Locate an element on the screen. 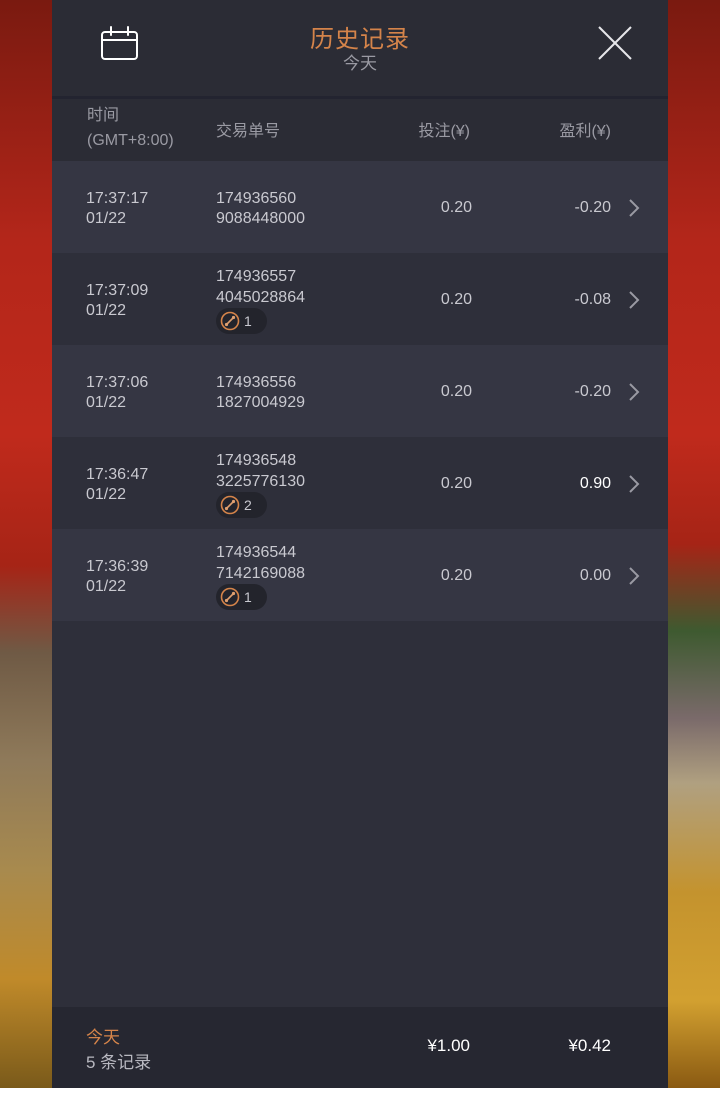 Image resolution: width=720 pixels, height=1116 pixels. row-order-line2: 4045028864 is located at coordinates (260, 297).